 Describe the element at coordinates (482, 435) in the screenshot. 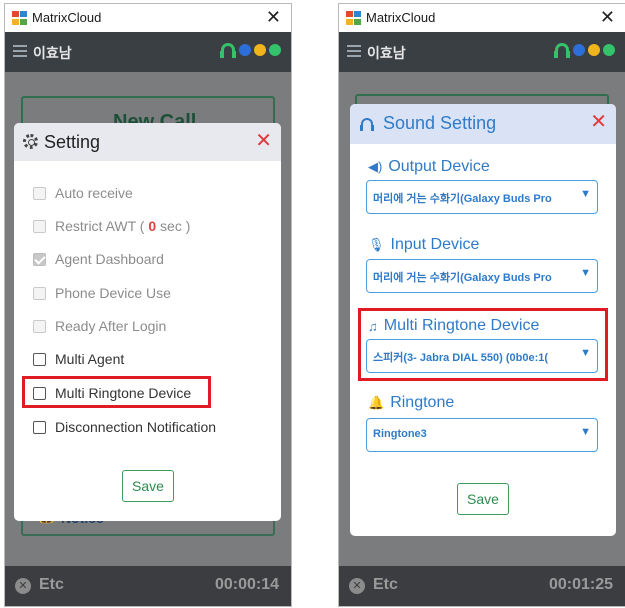

I see `ringtone-select: Ringtone3 ▼` at that location.